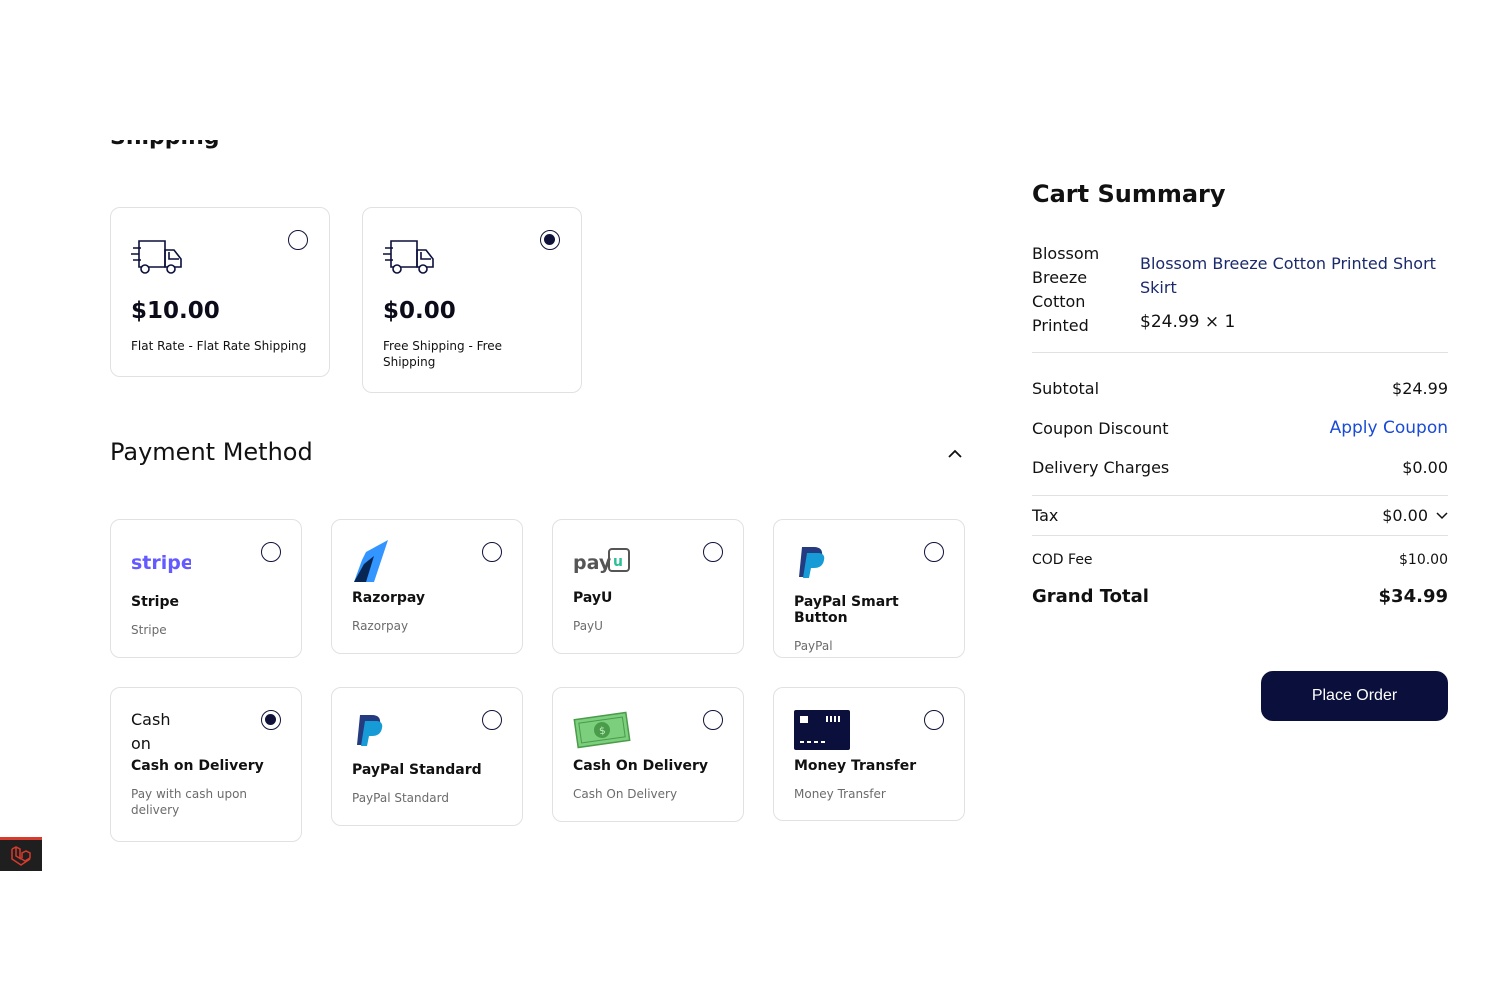 This screenshot has height=1000, width=1508. Describe the element at coordinates (1090, 596) in the screenshot. I see `grand-total-label: Grand Total` at that location.